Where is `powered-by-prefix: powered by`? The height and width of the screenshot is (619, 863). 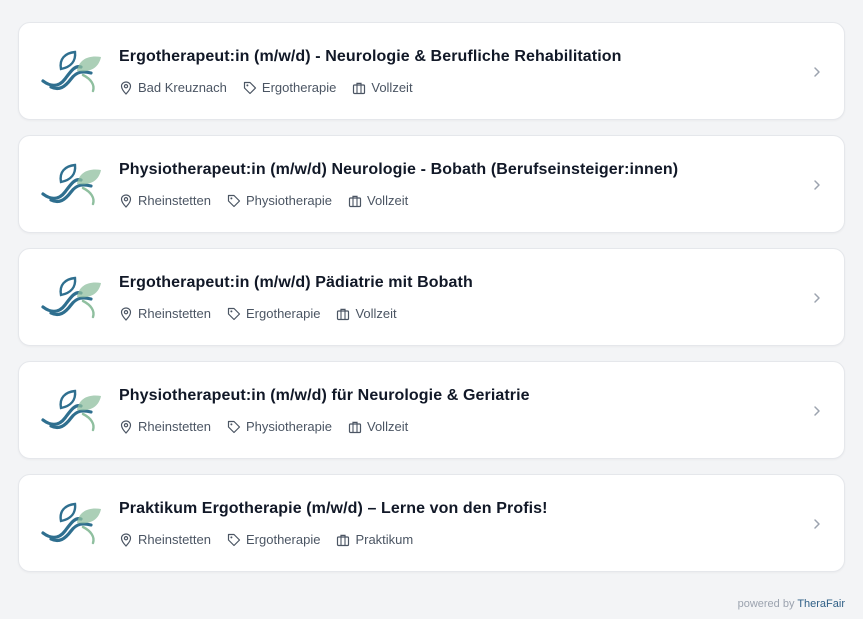
powered-by-prefix: powered by is located at coordinates (766, 604).